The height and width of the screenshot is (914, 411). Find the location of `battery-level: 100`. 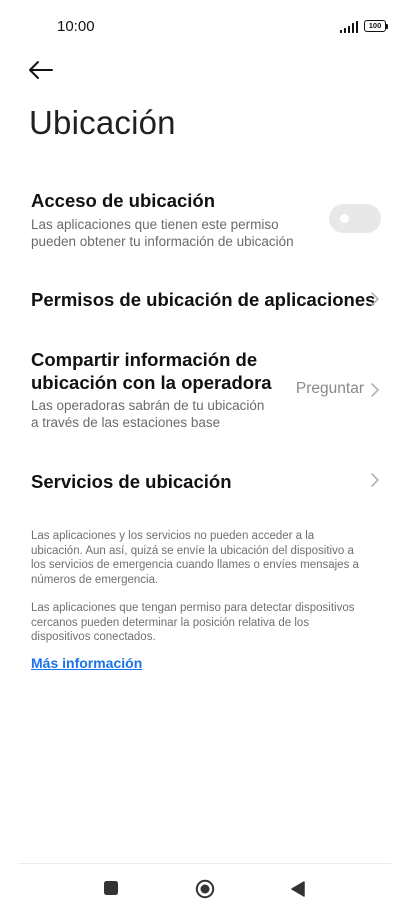

battery-level: 100 is located at coordinates (375, 25).